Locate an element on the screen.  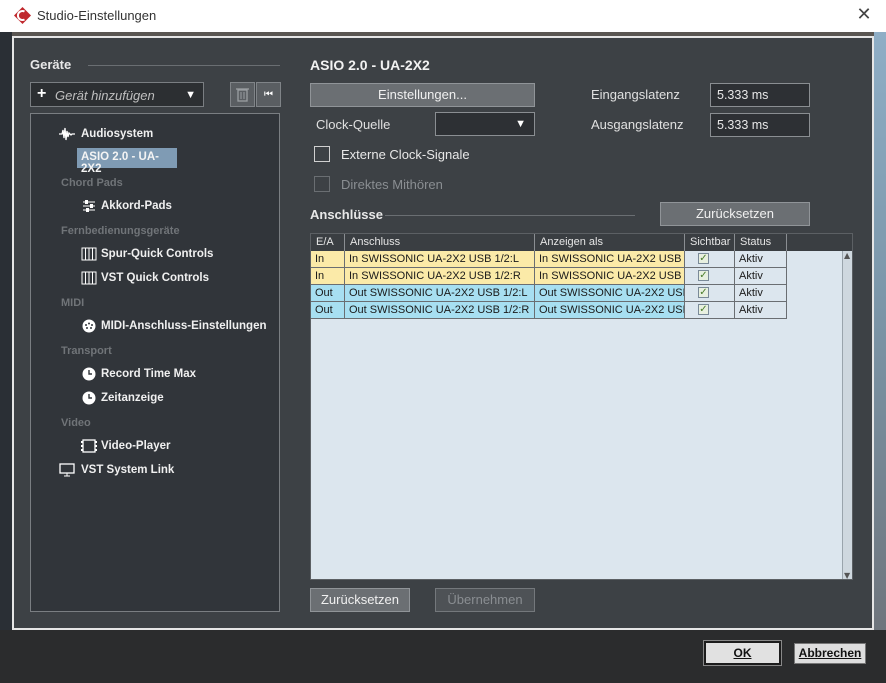
background-app-right is located at coordinates (880, 357).